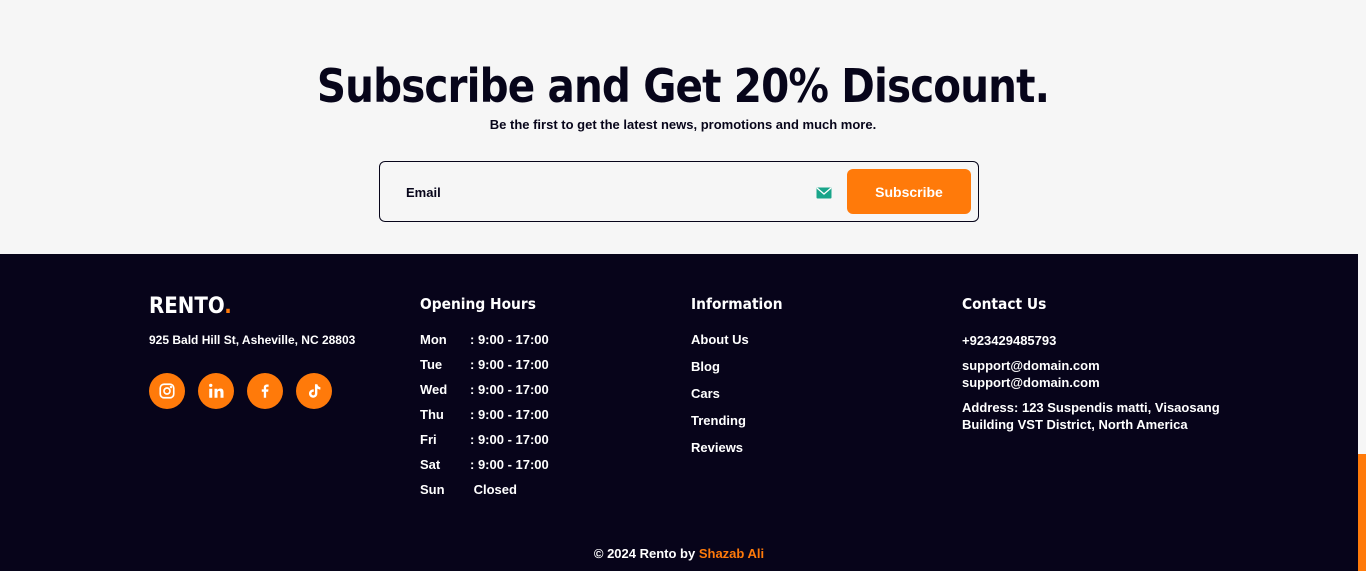  What do you see at coordinates (683, 86) in the screenshot?
I see `subscribe-title: Subscribe and Get 20% Discount.` at bounding box center [683, 86].